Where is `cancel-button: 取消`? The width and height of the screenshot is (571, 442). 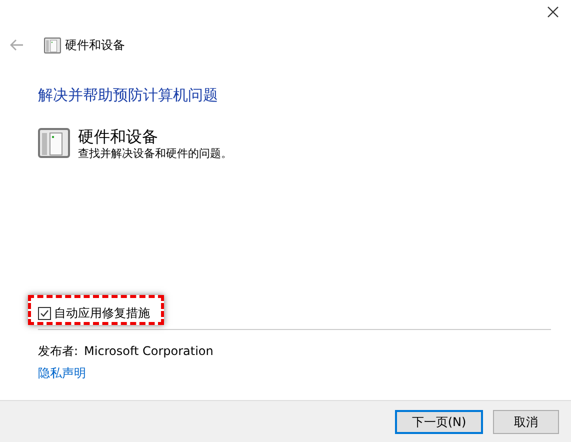 cancel-button: 取消 is located at coordinates (526, 422).